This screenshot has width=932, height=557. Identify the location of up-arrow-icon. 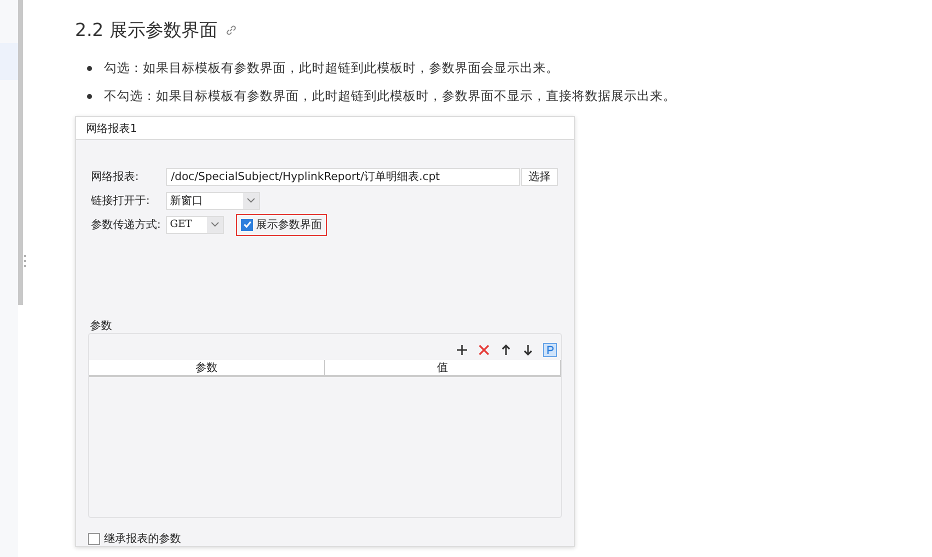
(506, 350).